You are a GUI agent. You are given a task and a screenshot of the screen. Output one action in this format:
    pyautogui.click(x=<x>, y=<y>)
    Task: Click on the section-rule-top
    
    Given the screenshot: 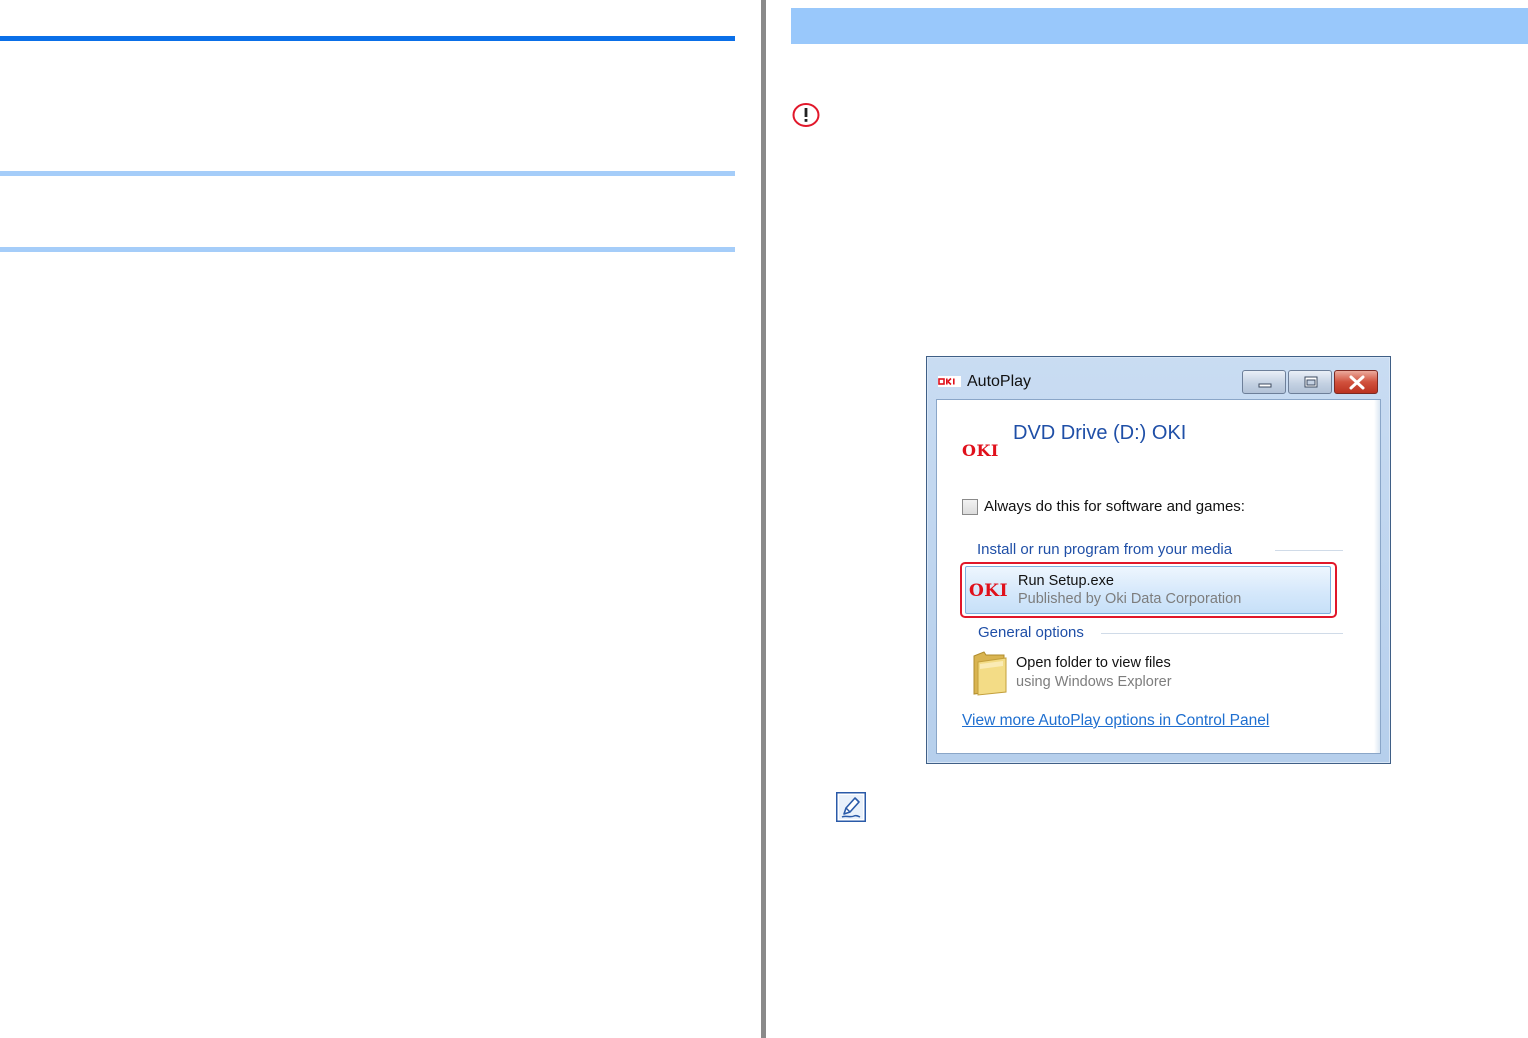 What is the action you would take?
    pyautogui.click(x=367, y=173)
    